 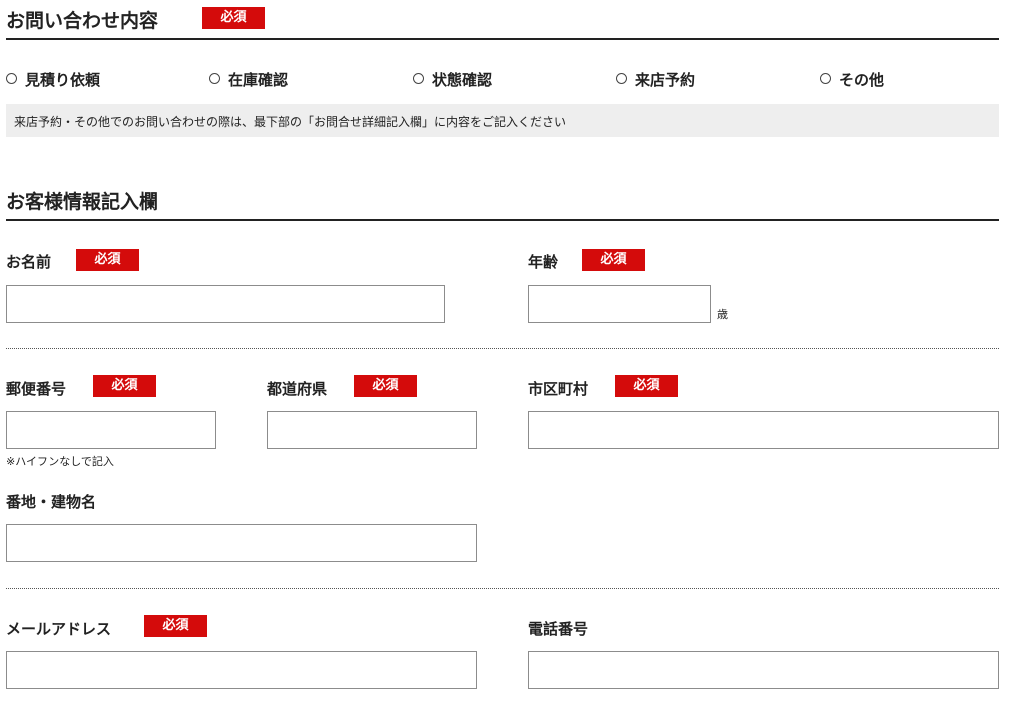 I want to click on age-input, so click(x=619, y=304).